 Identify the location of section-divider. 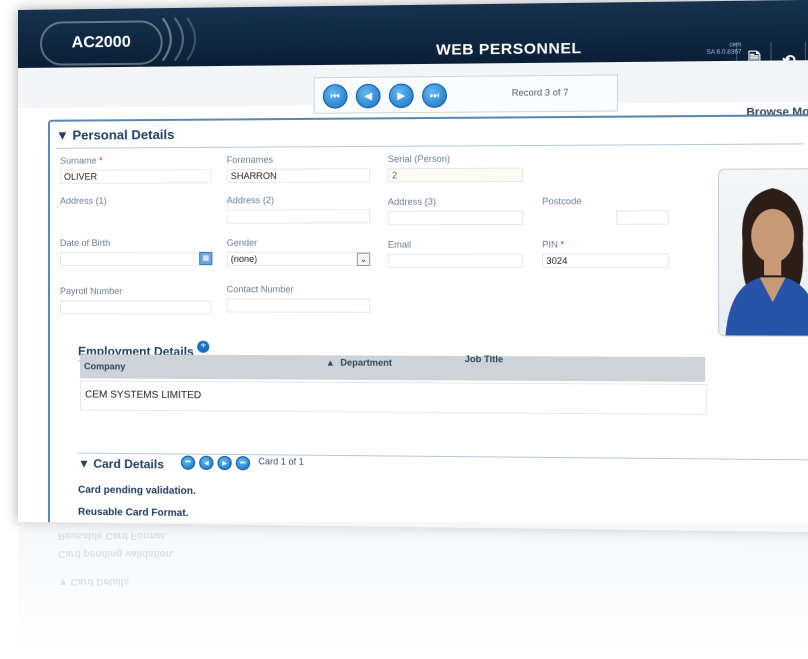
(430, 145).